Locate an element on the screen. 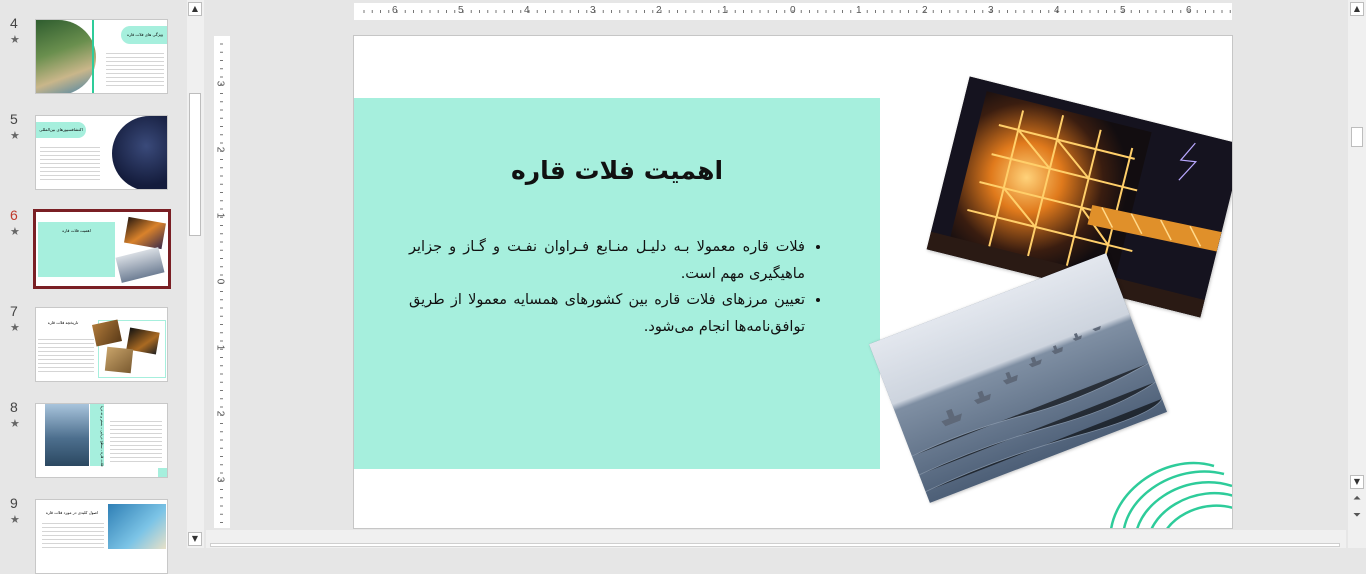 The width and height of the screenshot is (1366, 574). warship-photo-thumbnail is located at coordinates (67, 435).